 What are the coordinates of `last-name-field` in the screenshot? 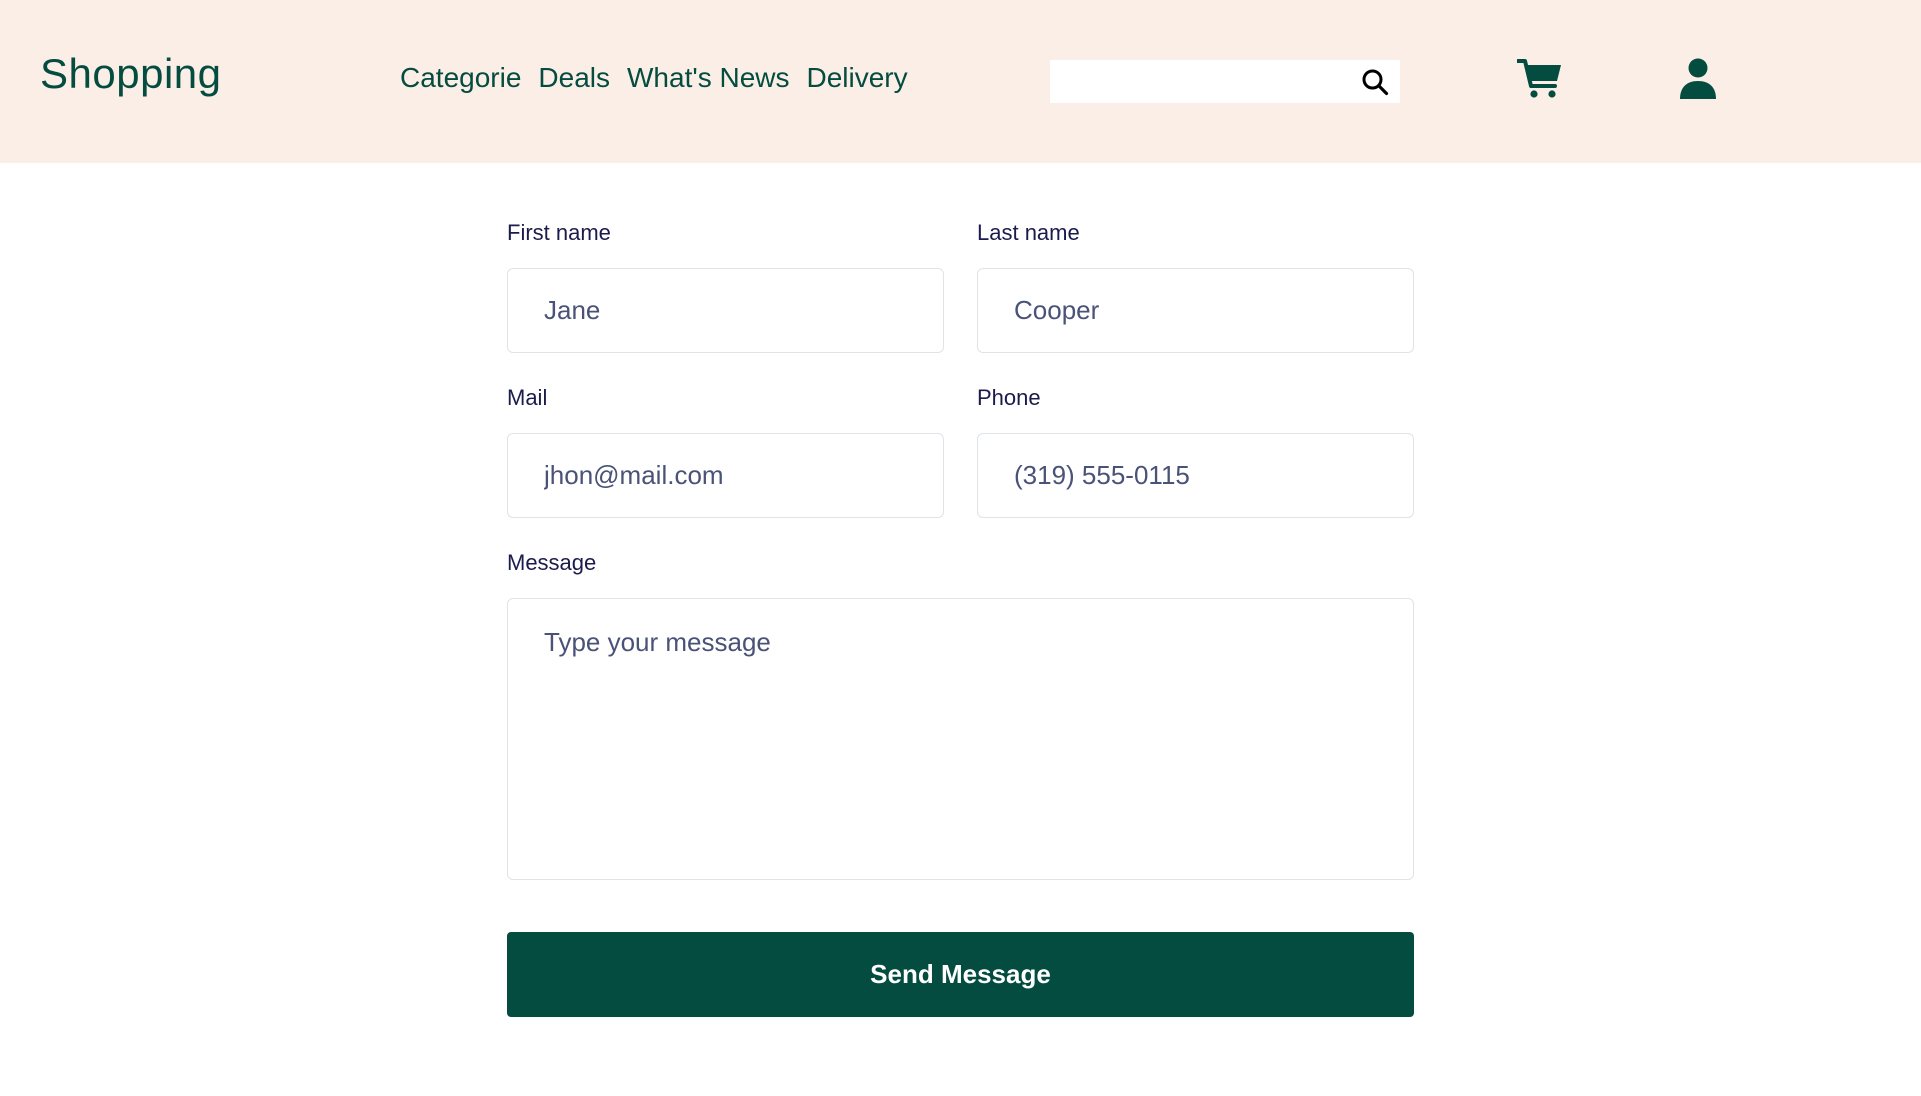 It's located at (1195, 310).